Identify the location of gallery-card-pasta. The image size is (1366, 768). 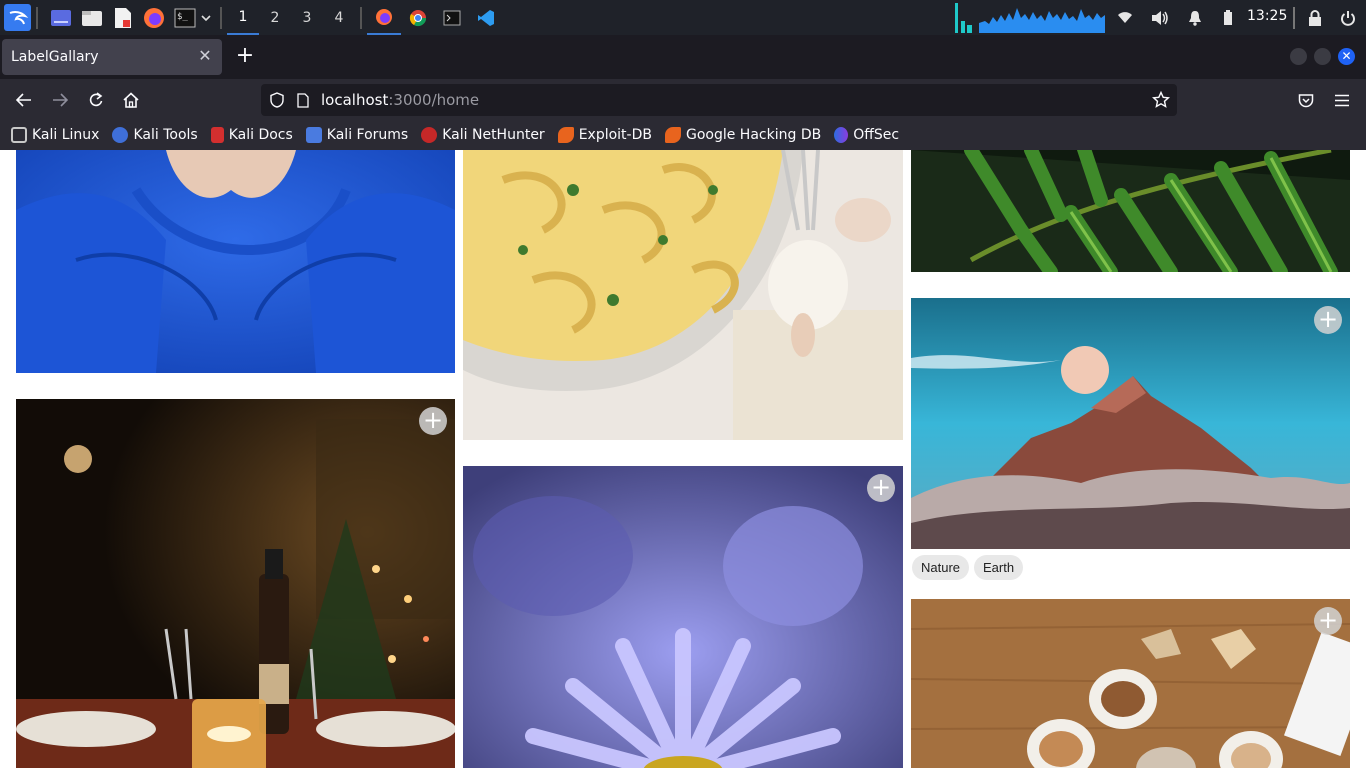
(683, 295).